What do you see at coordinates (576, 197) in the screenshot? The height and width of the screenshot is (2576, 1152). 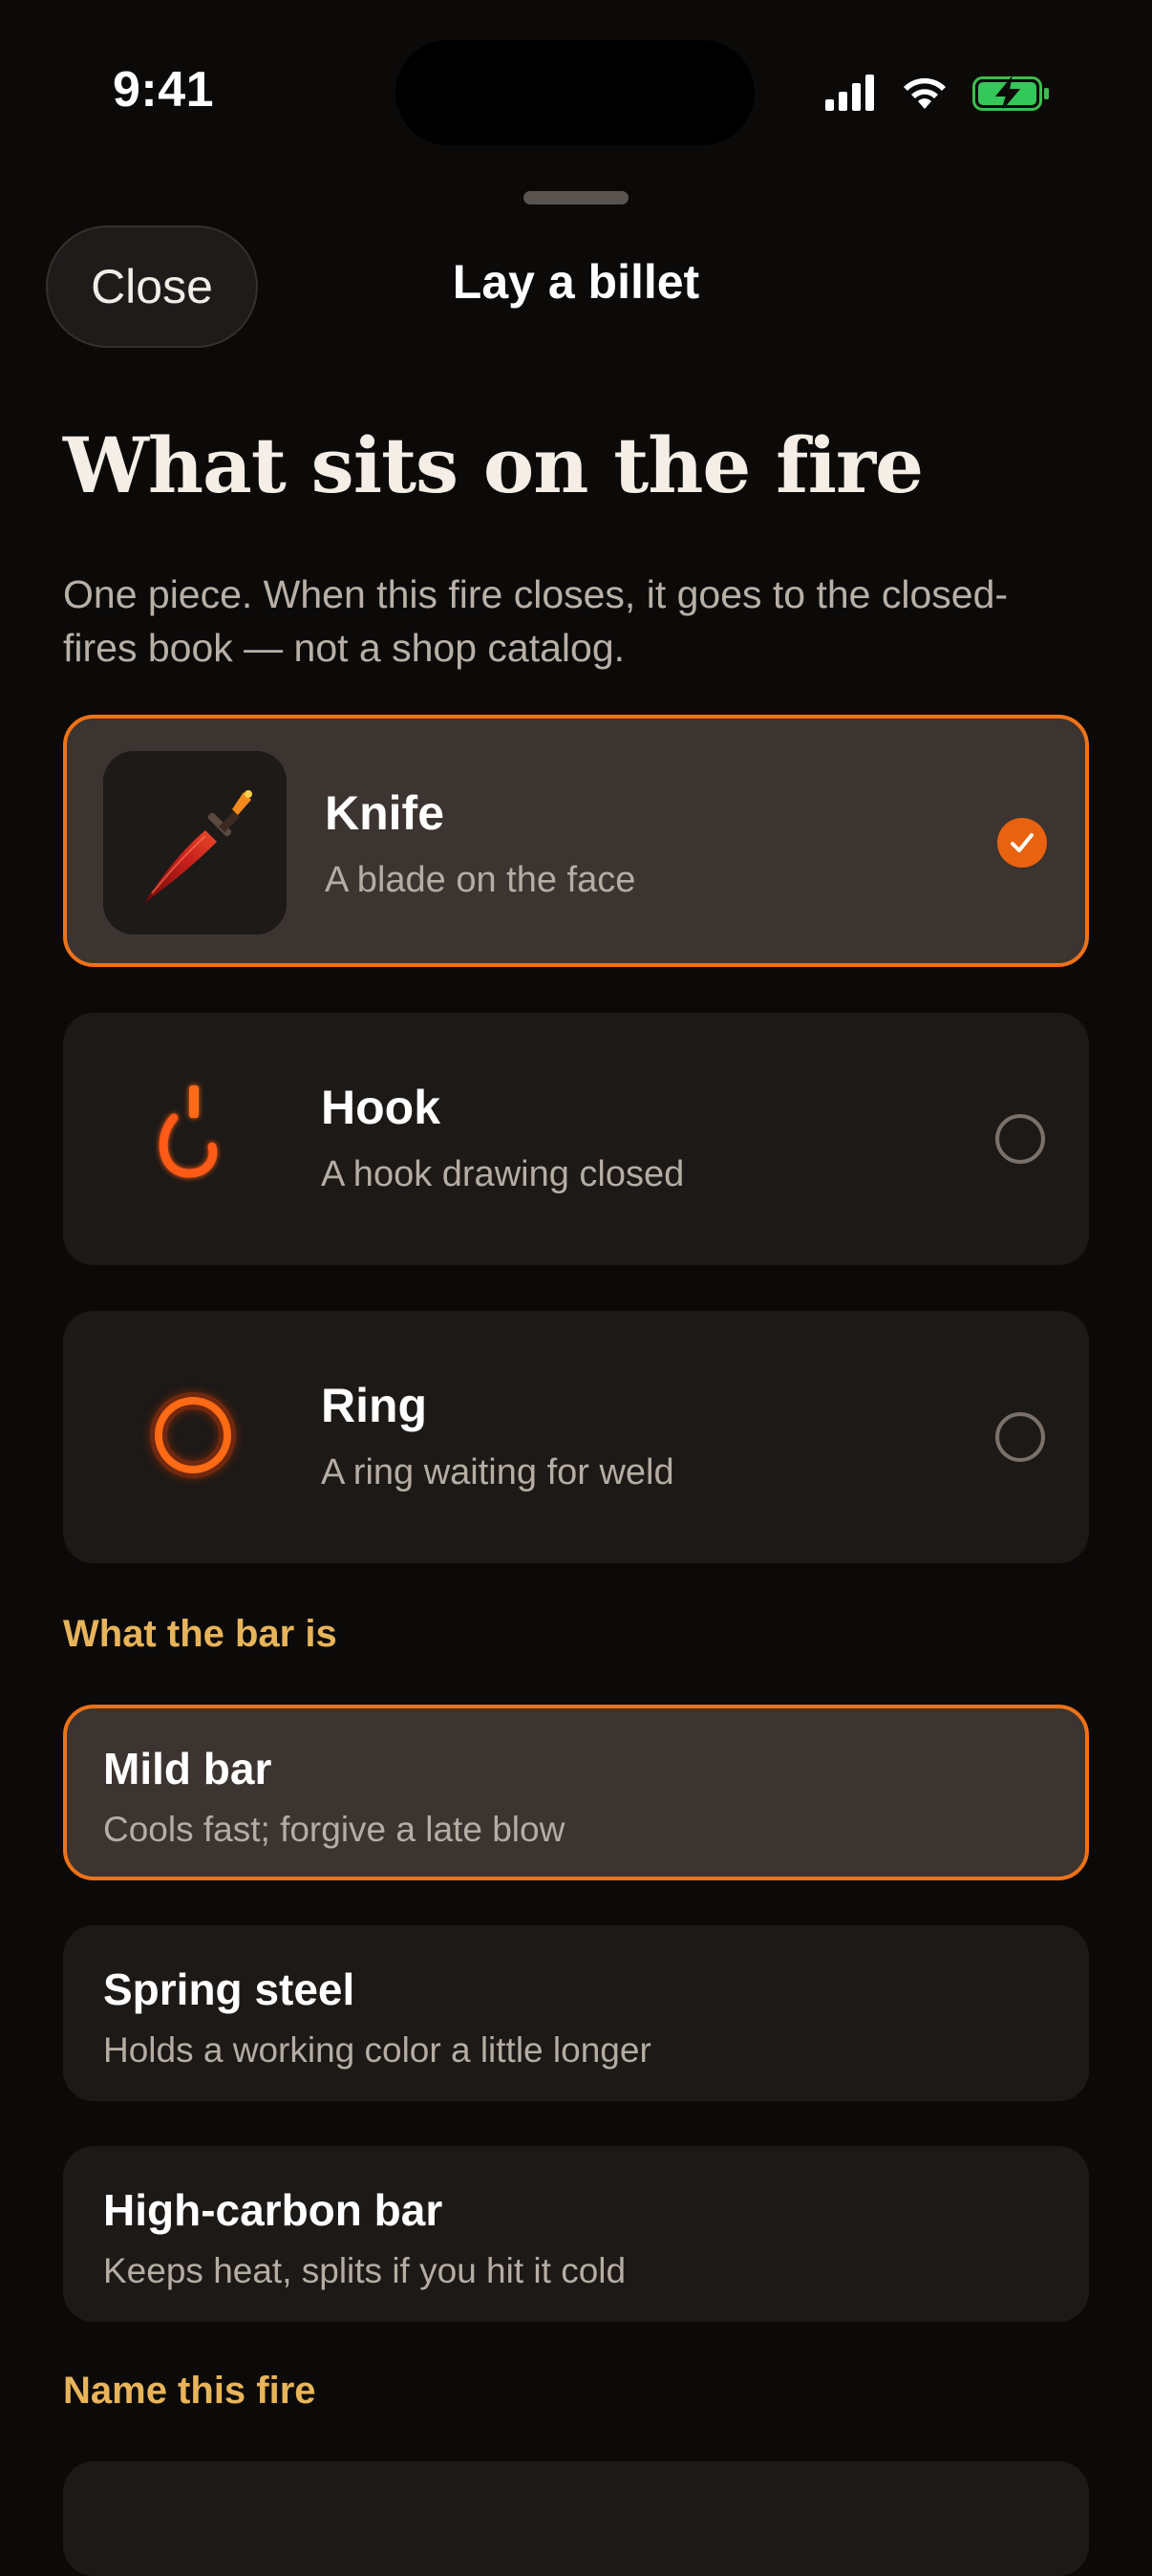 I see `sheet-grabber` at bounding box center [576, 197].